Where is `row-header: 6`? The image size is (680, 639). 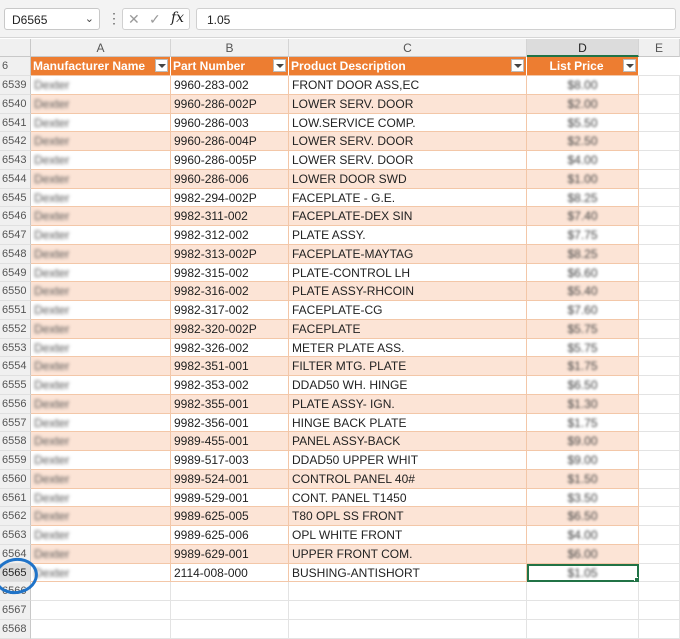
row-header: 6 is located at coordinates (15, 66).